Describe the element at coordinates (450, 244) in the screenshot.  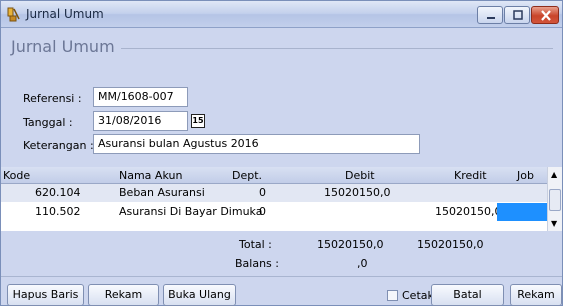
I see `total-kredit: 15020150,0` at that location.